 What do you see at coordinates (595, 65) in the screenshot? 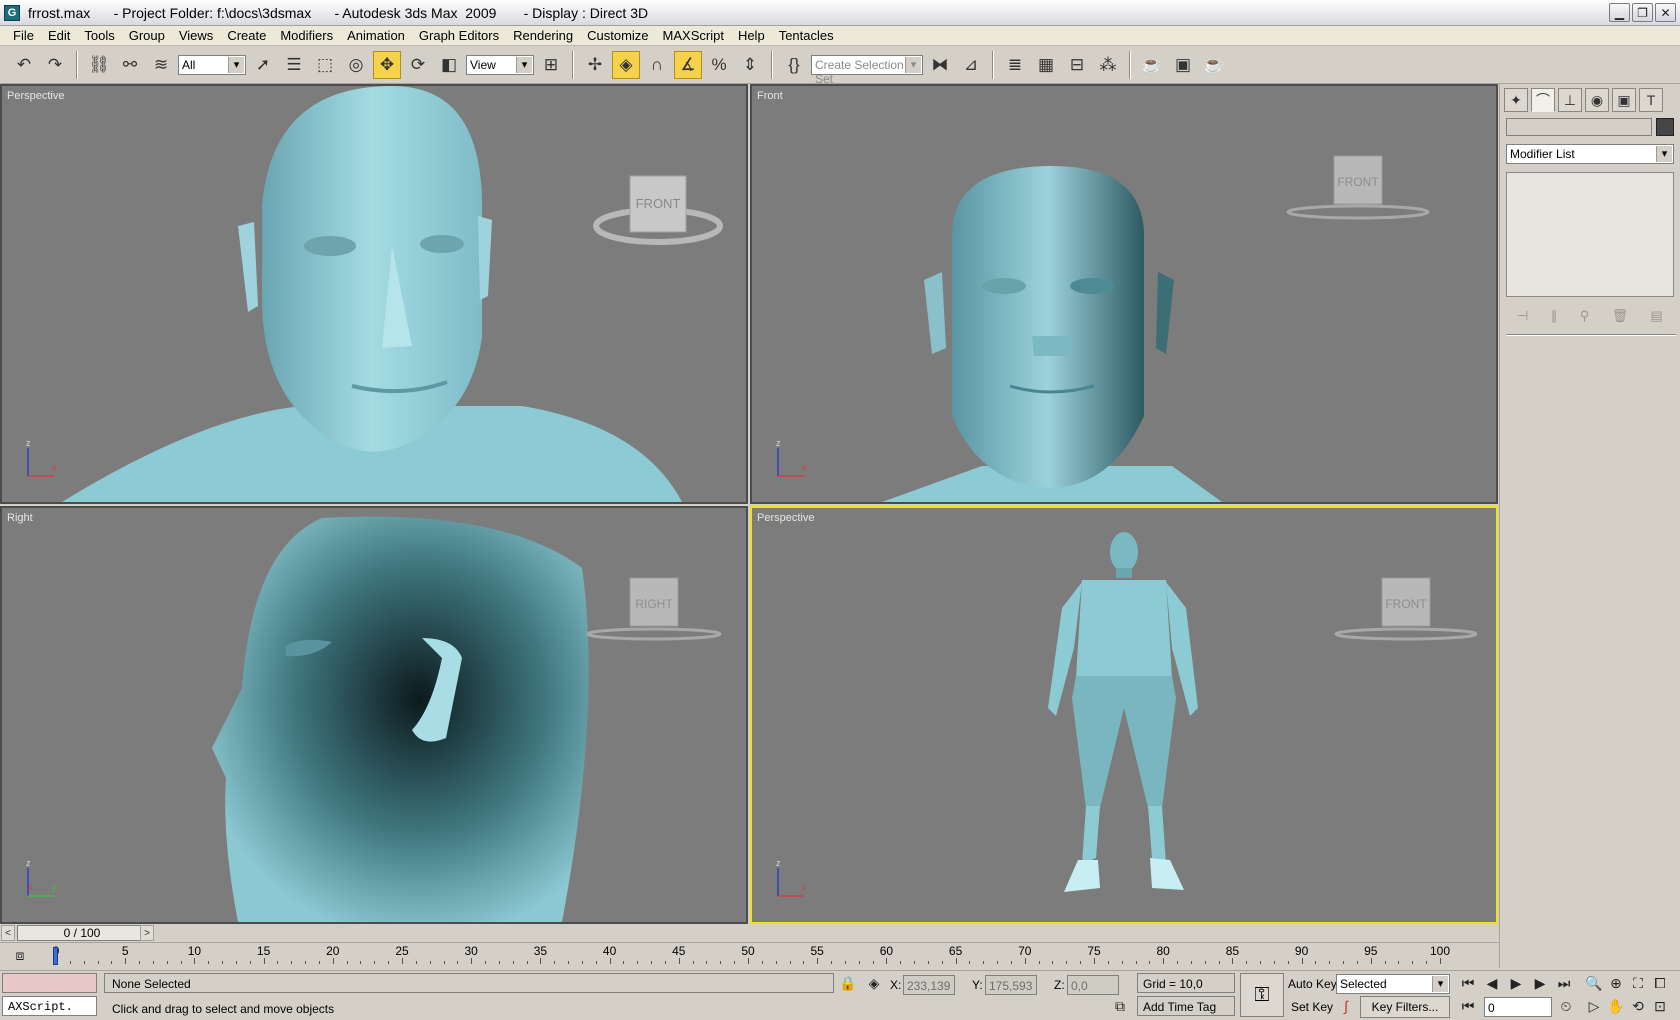
I see `manipulate-icon: ✢` at bounding box center [595, 65].